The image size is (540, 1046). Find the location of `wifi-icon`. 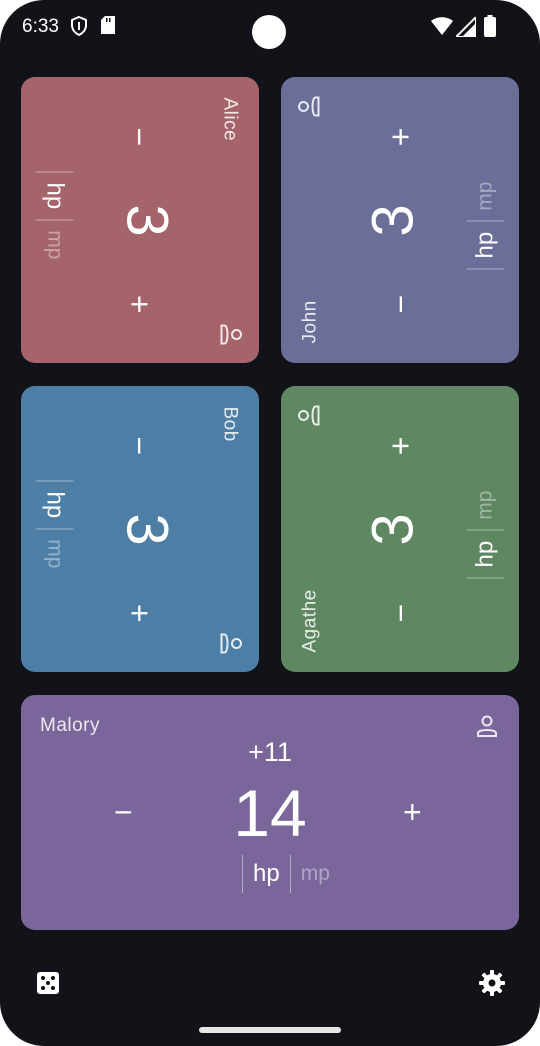

wifi-icon is located at coordinates (442, 28).